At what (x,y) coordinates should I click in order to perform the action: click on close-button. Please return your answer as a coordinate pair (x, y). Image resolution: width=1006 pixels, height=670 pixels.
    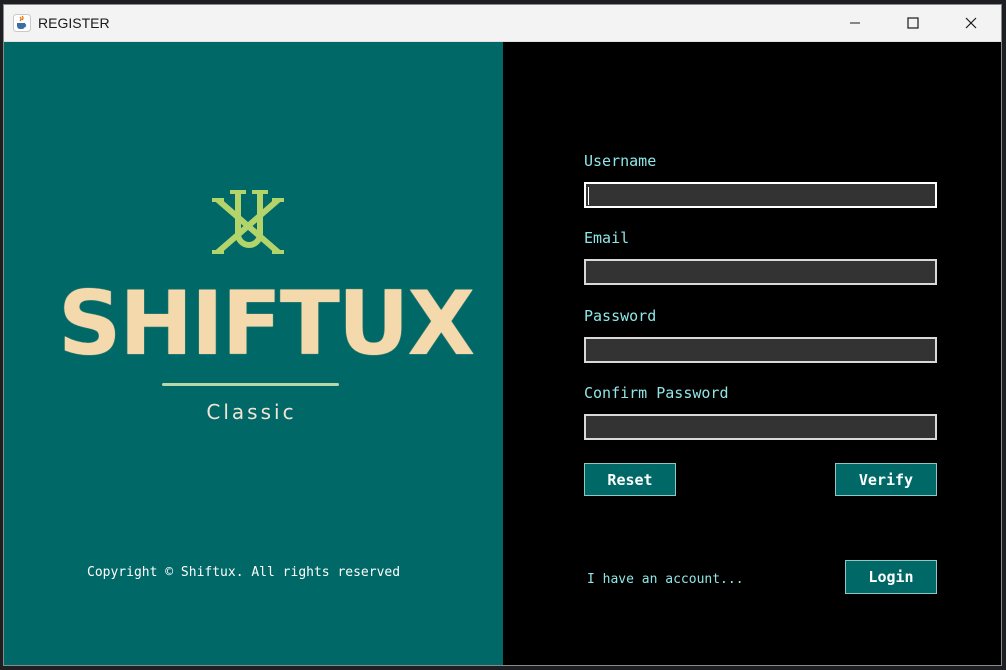
    Looking at the image, I should click on (971, 23).